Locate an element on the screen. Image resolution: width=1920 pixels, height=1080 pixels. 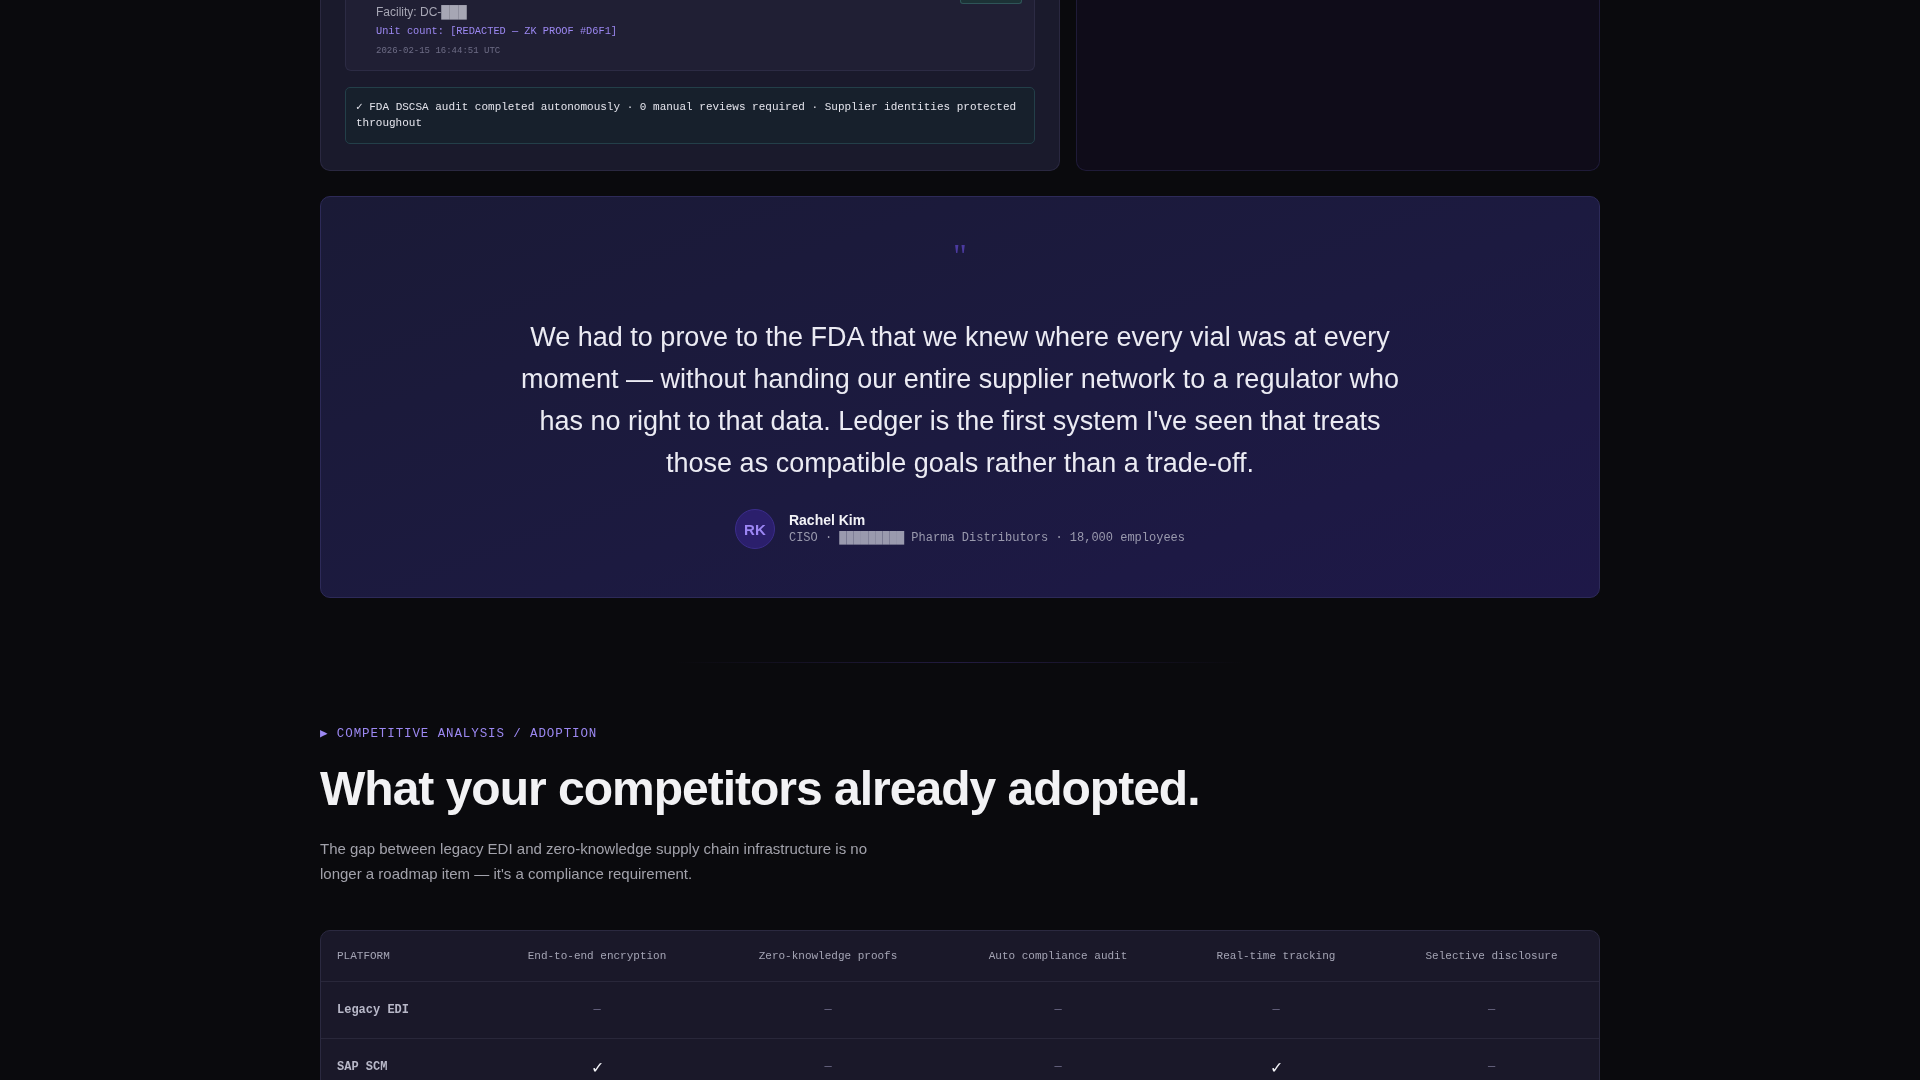
avatar-initials: RK is located at coordinates (754, 529).